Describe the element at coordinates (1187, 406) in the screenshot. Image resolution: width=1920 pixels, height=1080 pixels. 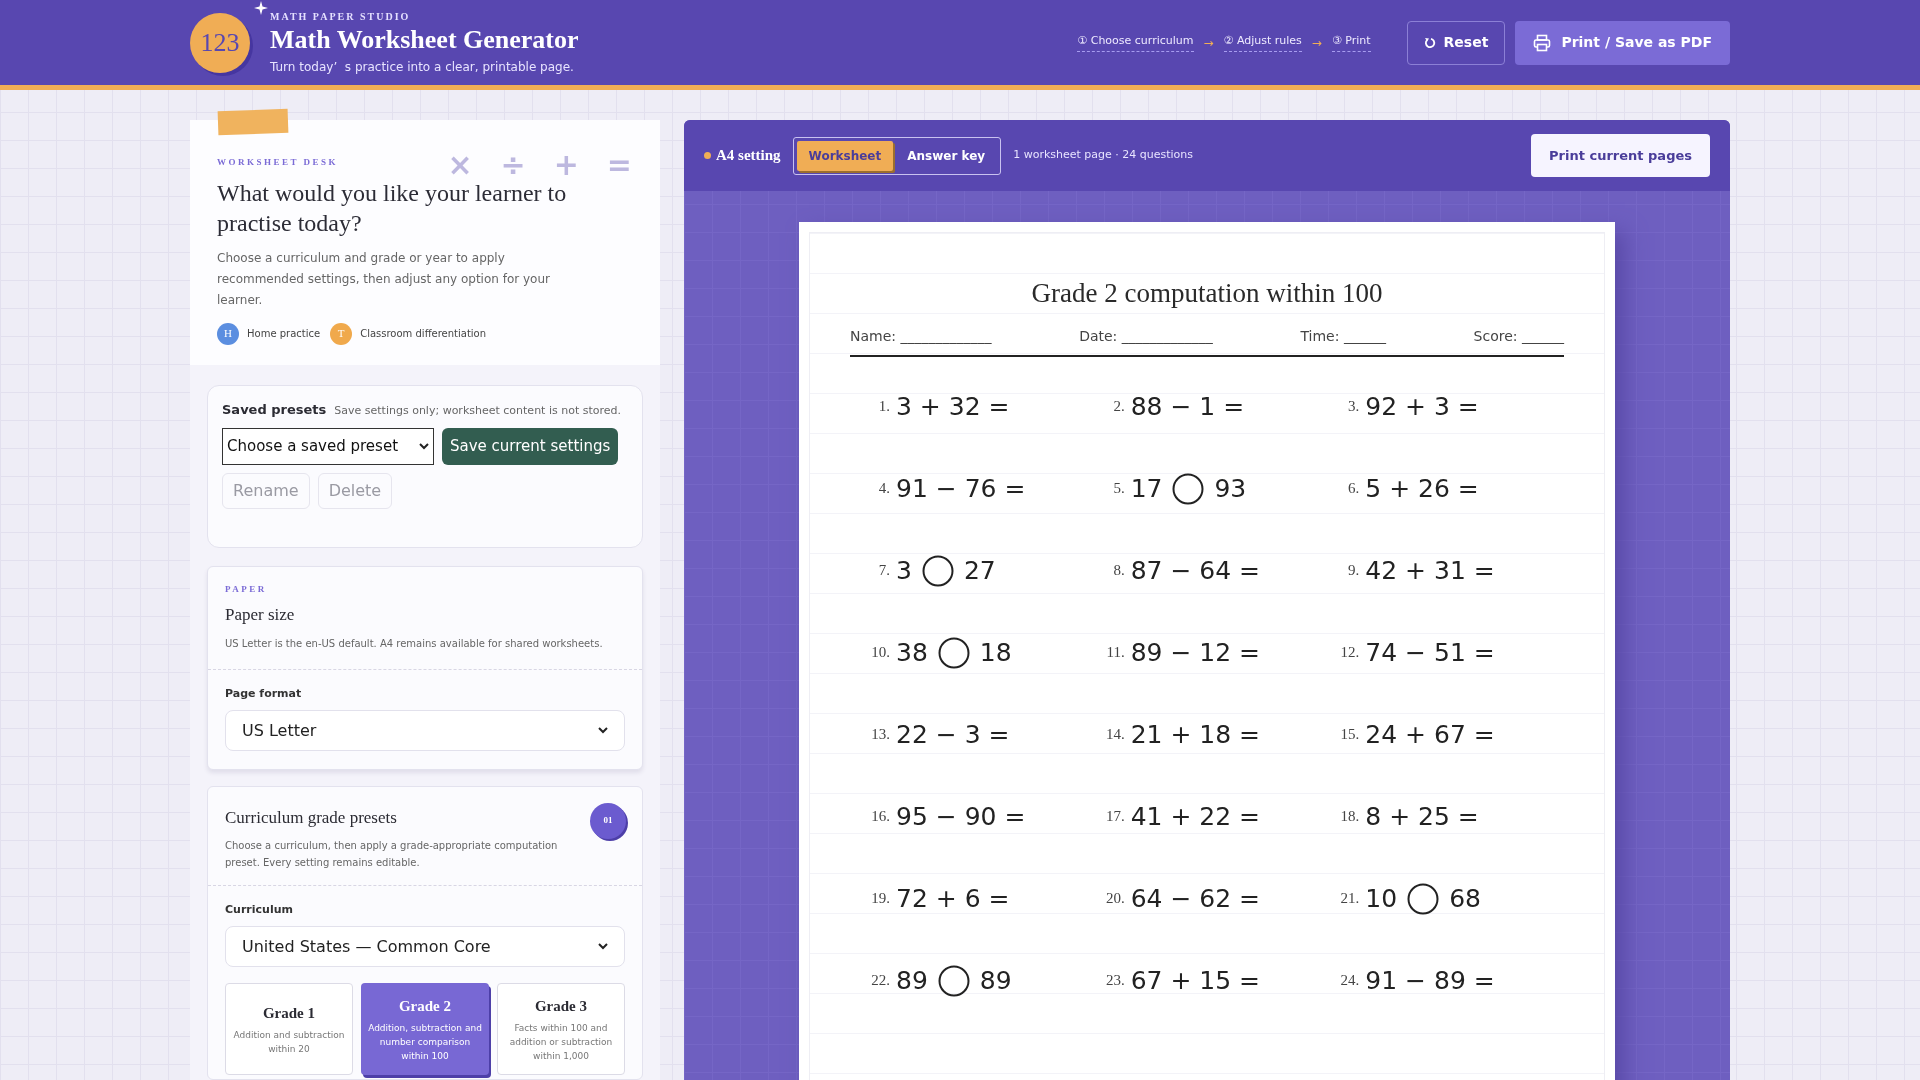
I see `problem-expression: 88 − 1 =` at that location.